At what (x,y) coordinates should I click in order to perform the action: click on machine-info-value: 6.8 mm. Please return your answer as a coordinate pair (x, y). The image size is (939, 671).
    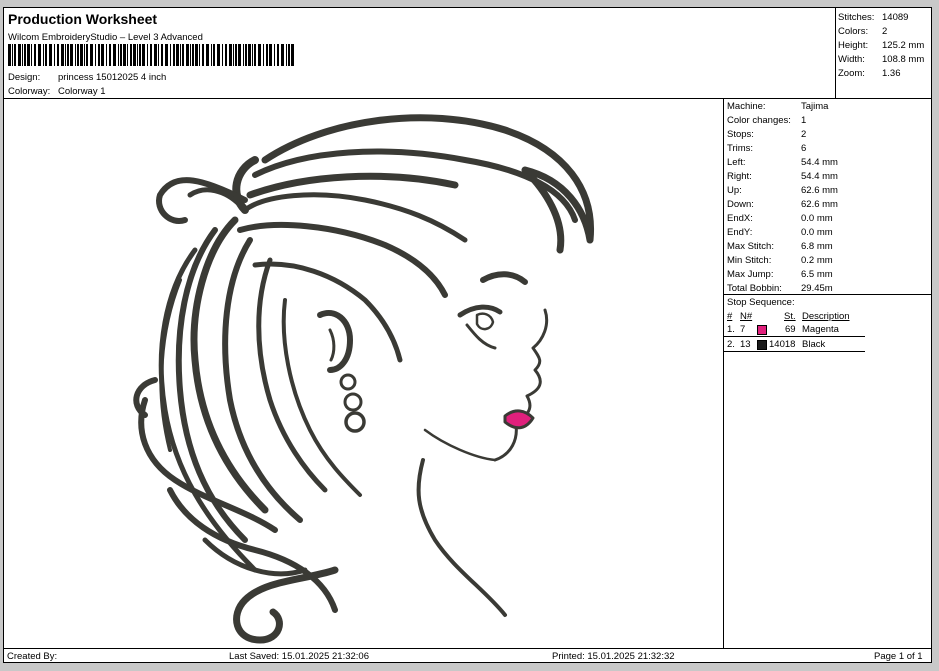
    Looking at the image, I should click on (817, 246).